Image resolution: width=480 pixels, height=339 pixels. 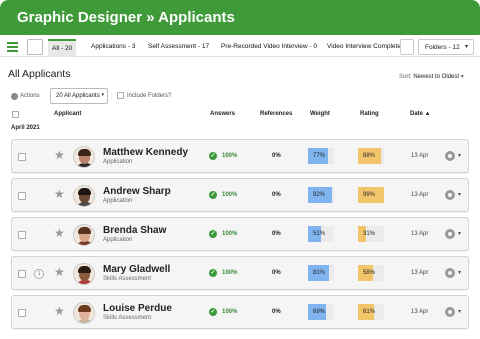 What do you see at coordinates (320, 114) in the screenshot?
I see `column-weight: Weight` at bounding box center [320, 114].